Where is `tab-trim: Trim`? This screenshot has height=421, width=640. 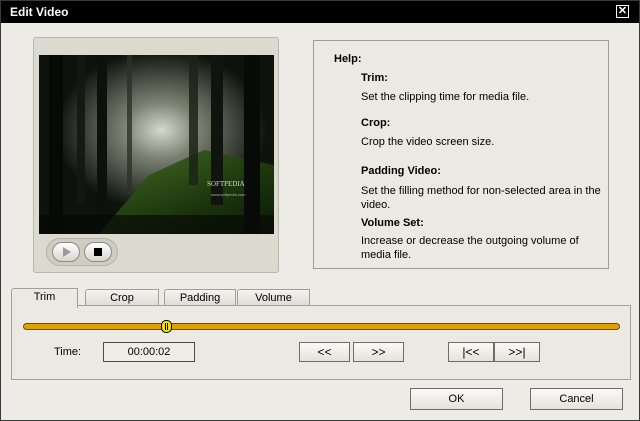
tab-trim: Trim is located at coordinates (44, 298).